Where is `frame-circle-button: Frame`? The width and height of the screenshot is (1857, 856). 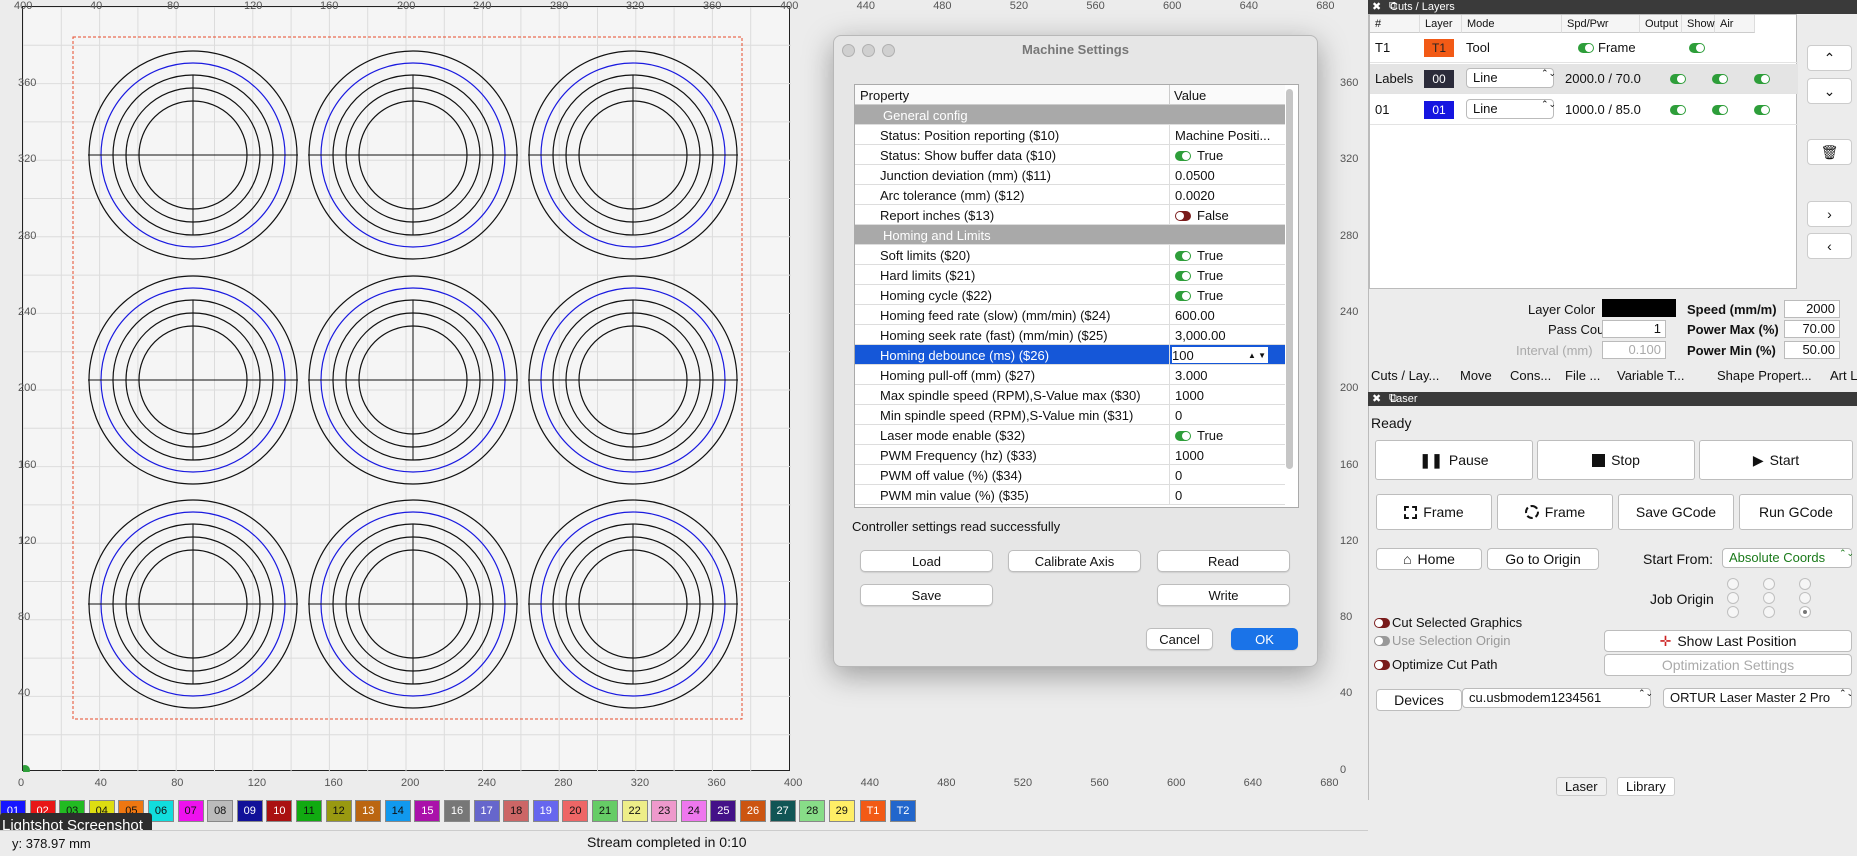 frame-circle-button: Frame is located at coordinates (1555, 512).